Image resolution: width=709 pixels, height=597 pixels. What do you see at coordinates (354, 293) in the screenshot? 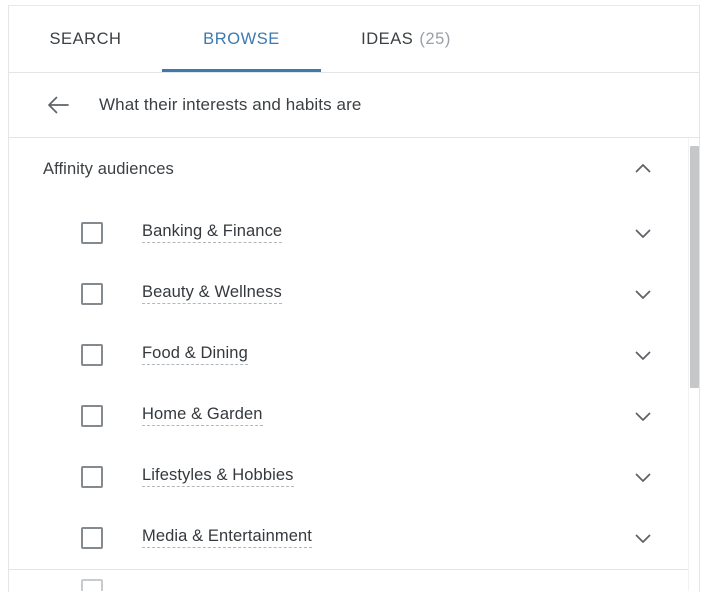
I see `list-item: Beauty & Wellness` at bounding box center [354, 293].